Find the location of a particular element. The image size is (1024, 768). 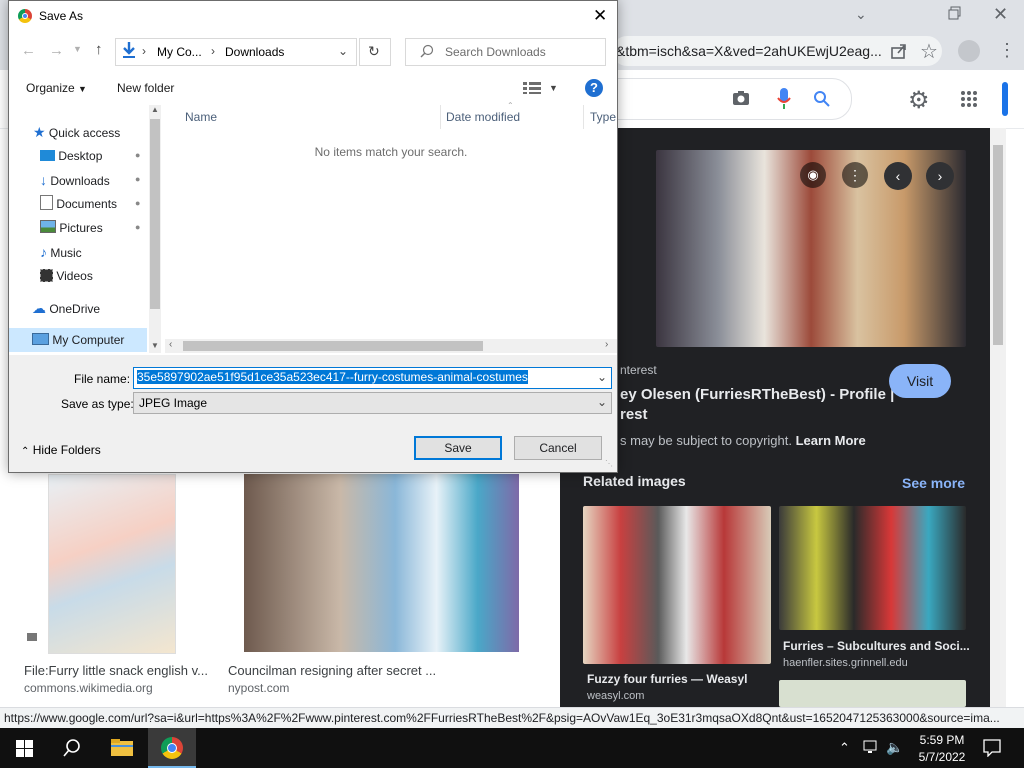

share-icon is located at coordinates (899, 52).